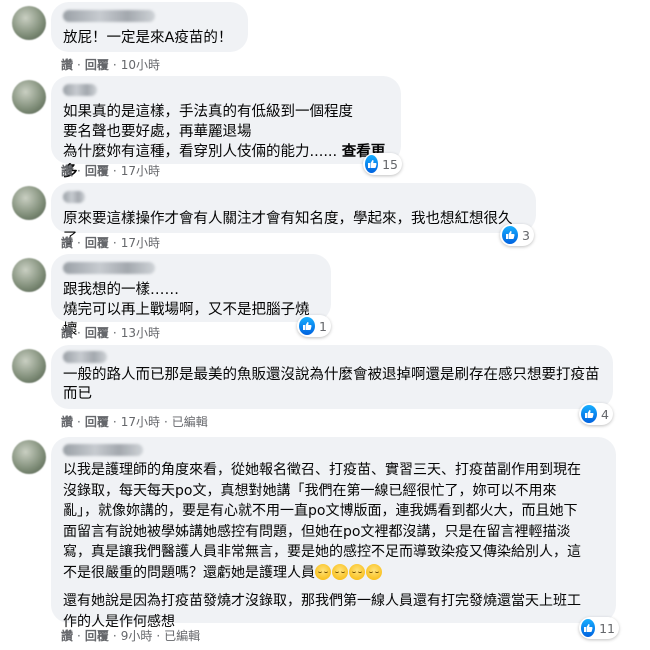 The width and height of the screenshot is (650, 650). Describe the element at coordinates (526, 235) in the screenshot. I see `like-count: 3` at that location.